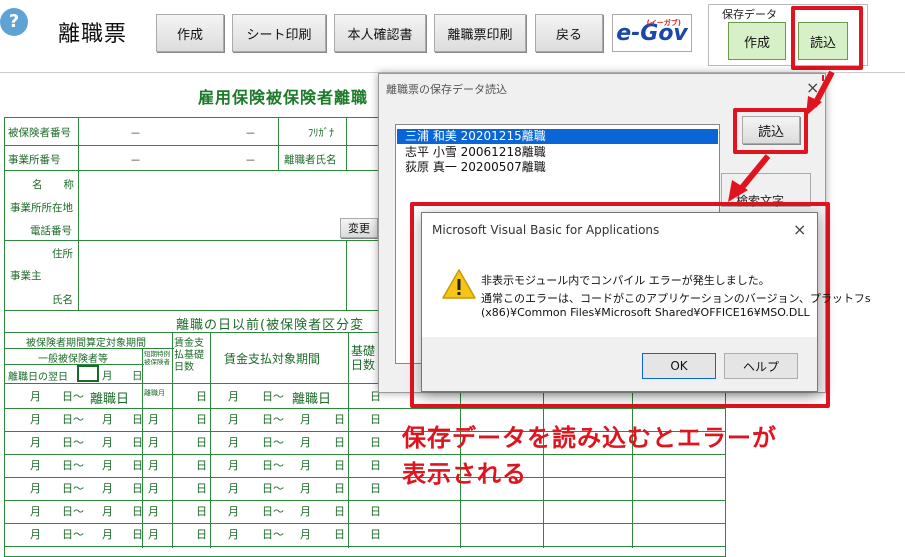  I want to click on wage-period-heading: 賃金支払対象期間, so click(272, 359).